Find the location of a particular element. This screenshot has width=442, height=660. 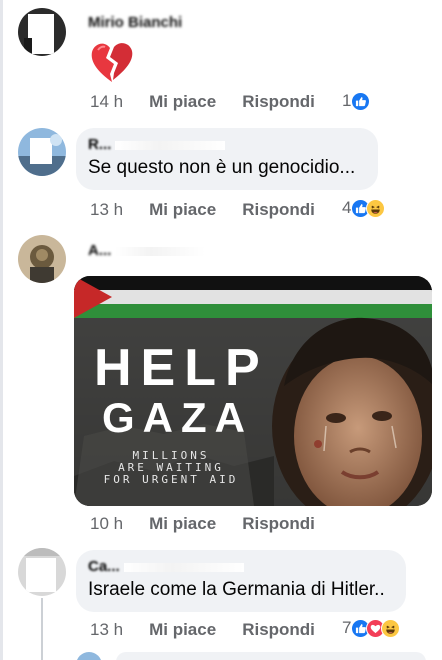

image-caption: MILLIONS ARE WAITING FOR URGENT AID is located at coordinates (171, 468).